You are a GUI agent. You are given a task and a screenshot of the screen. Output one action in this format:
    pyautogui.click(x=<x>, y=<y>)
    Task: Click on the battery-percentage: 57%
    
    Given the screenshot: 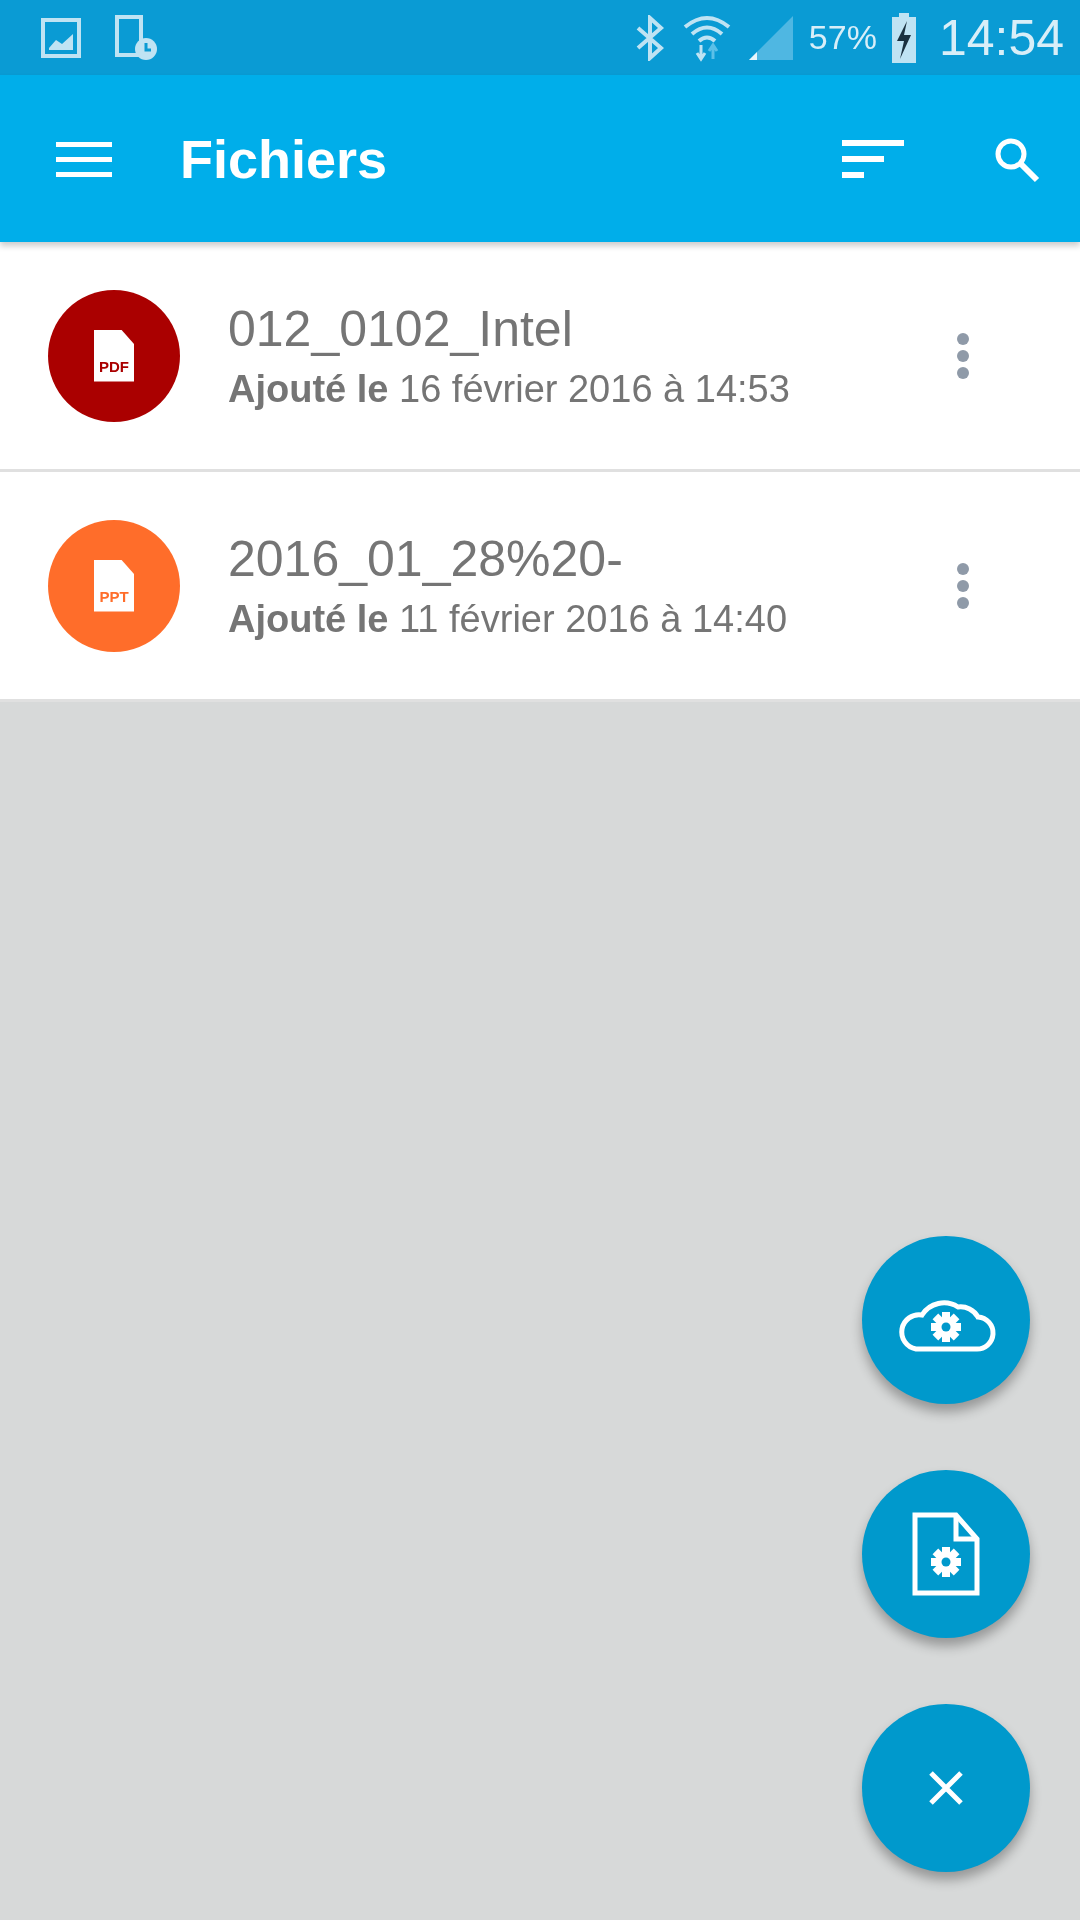 What is the action you would take?
    pyautogui.click(x=842, y=37)
    